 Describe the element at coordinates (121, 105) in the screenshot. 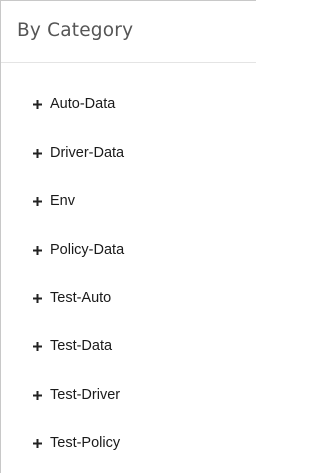

I see `tree-item-auto-data: Auto-Data` at that location.